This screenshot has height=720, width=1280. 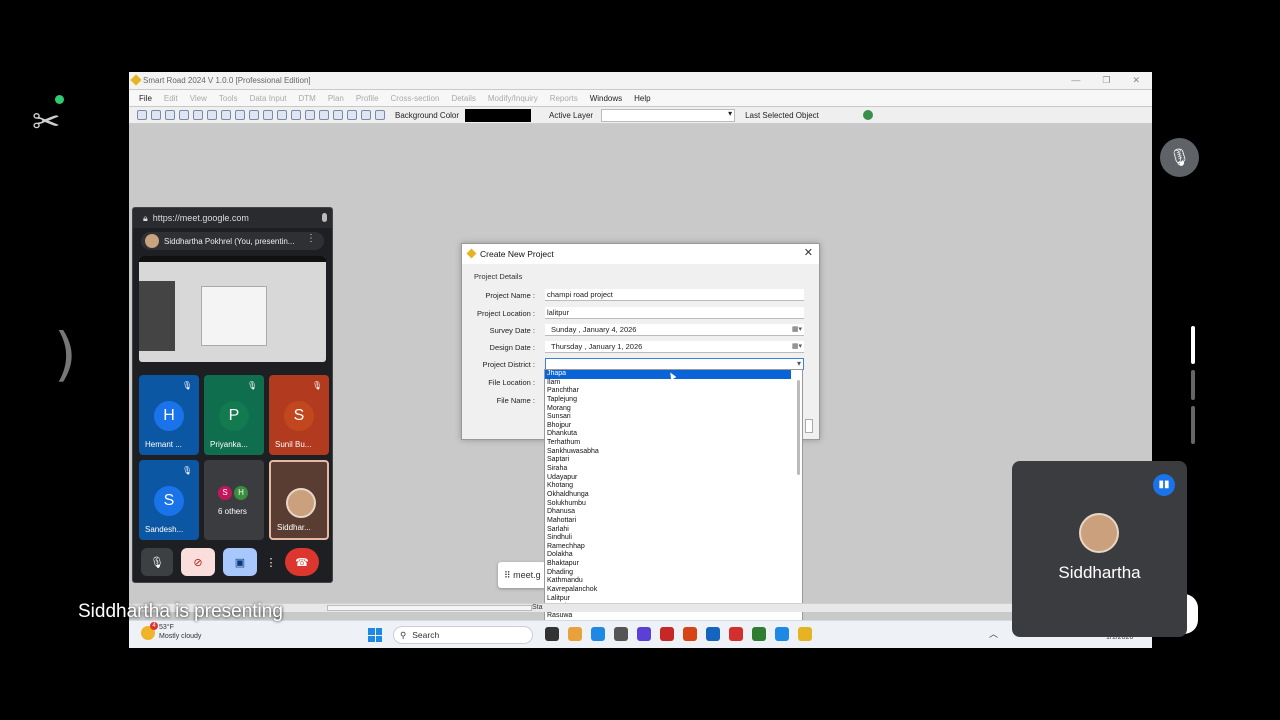 What do you see at coordinates (673, 555) in the screenshot?
I see `district-option: Dolakha` at bounding box center [673, 555].